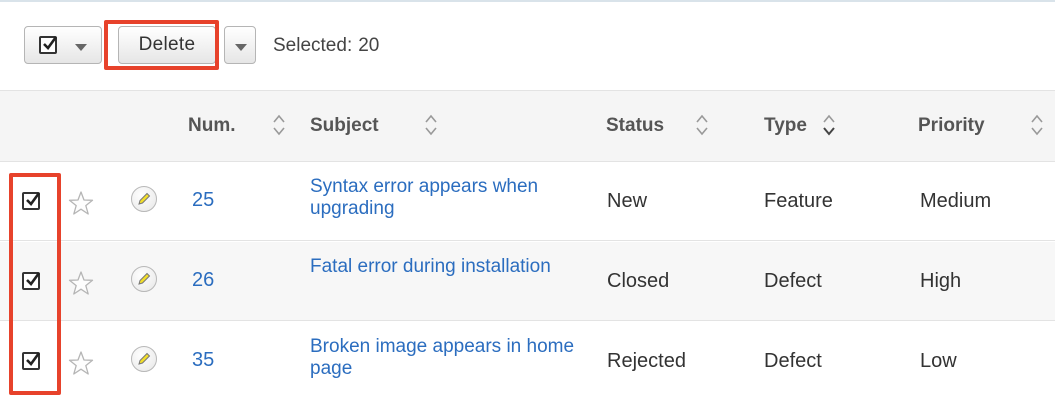 Image resolution: width=1055 pixels, height=399 pixels. What do you see at coordinates (344, 126) in the screenshot?
I see `column-header-subject: Subject` at bounding box center [344, 126].